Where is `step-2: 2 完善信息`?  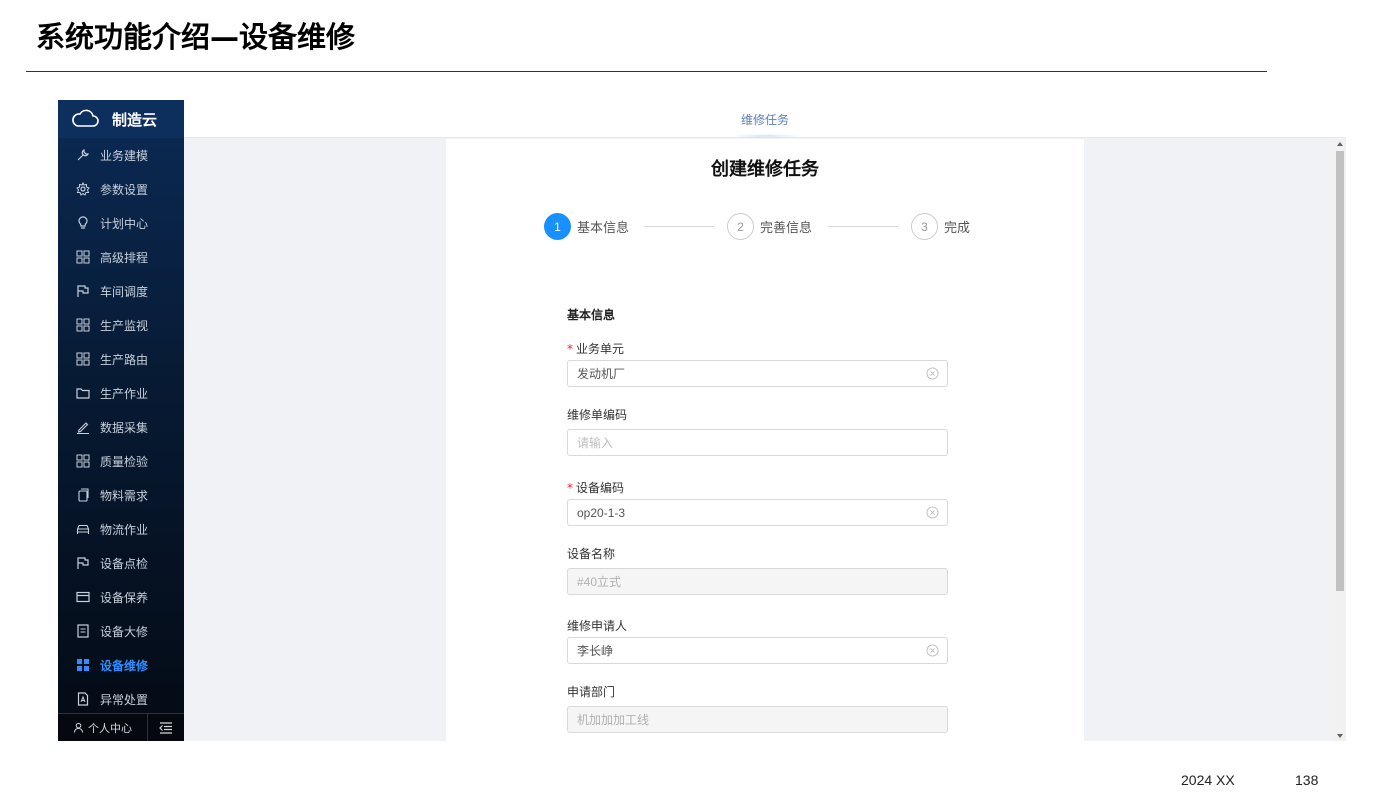
step-2: 2 完善信息 is located at coordinates (769, 226).